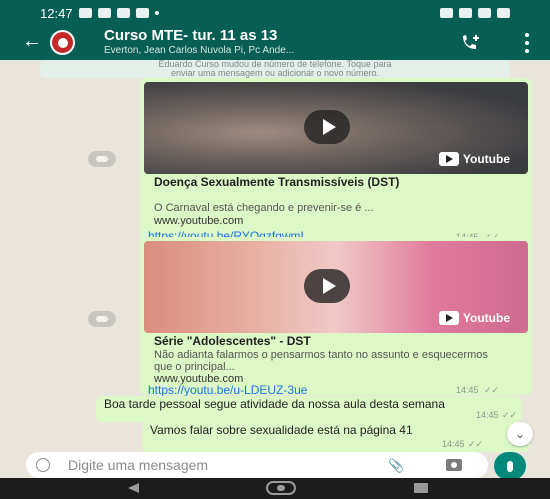  What do you see at coordinates (475, 13) in the screenshot?
I see `status-right` at bounding box center [475, 13].